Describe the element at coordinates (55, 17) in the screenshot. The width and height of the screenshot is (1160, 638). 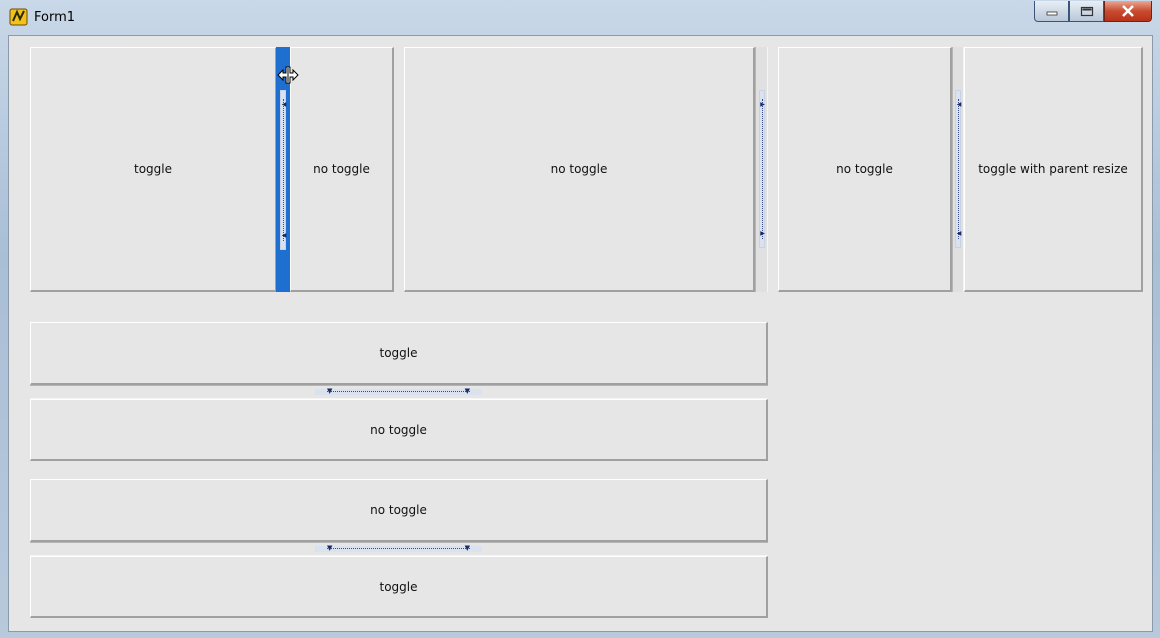
I see `window-title: Form1` at that location.